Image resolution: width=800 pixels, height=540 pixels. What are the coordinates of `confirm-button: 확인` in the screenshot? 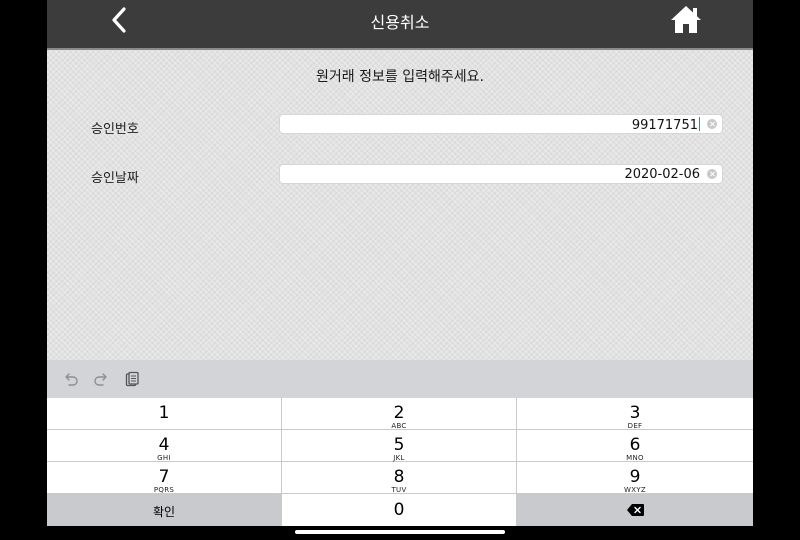 It's located at (164, 510).